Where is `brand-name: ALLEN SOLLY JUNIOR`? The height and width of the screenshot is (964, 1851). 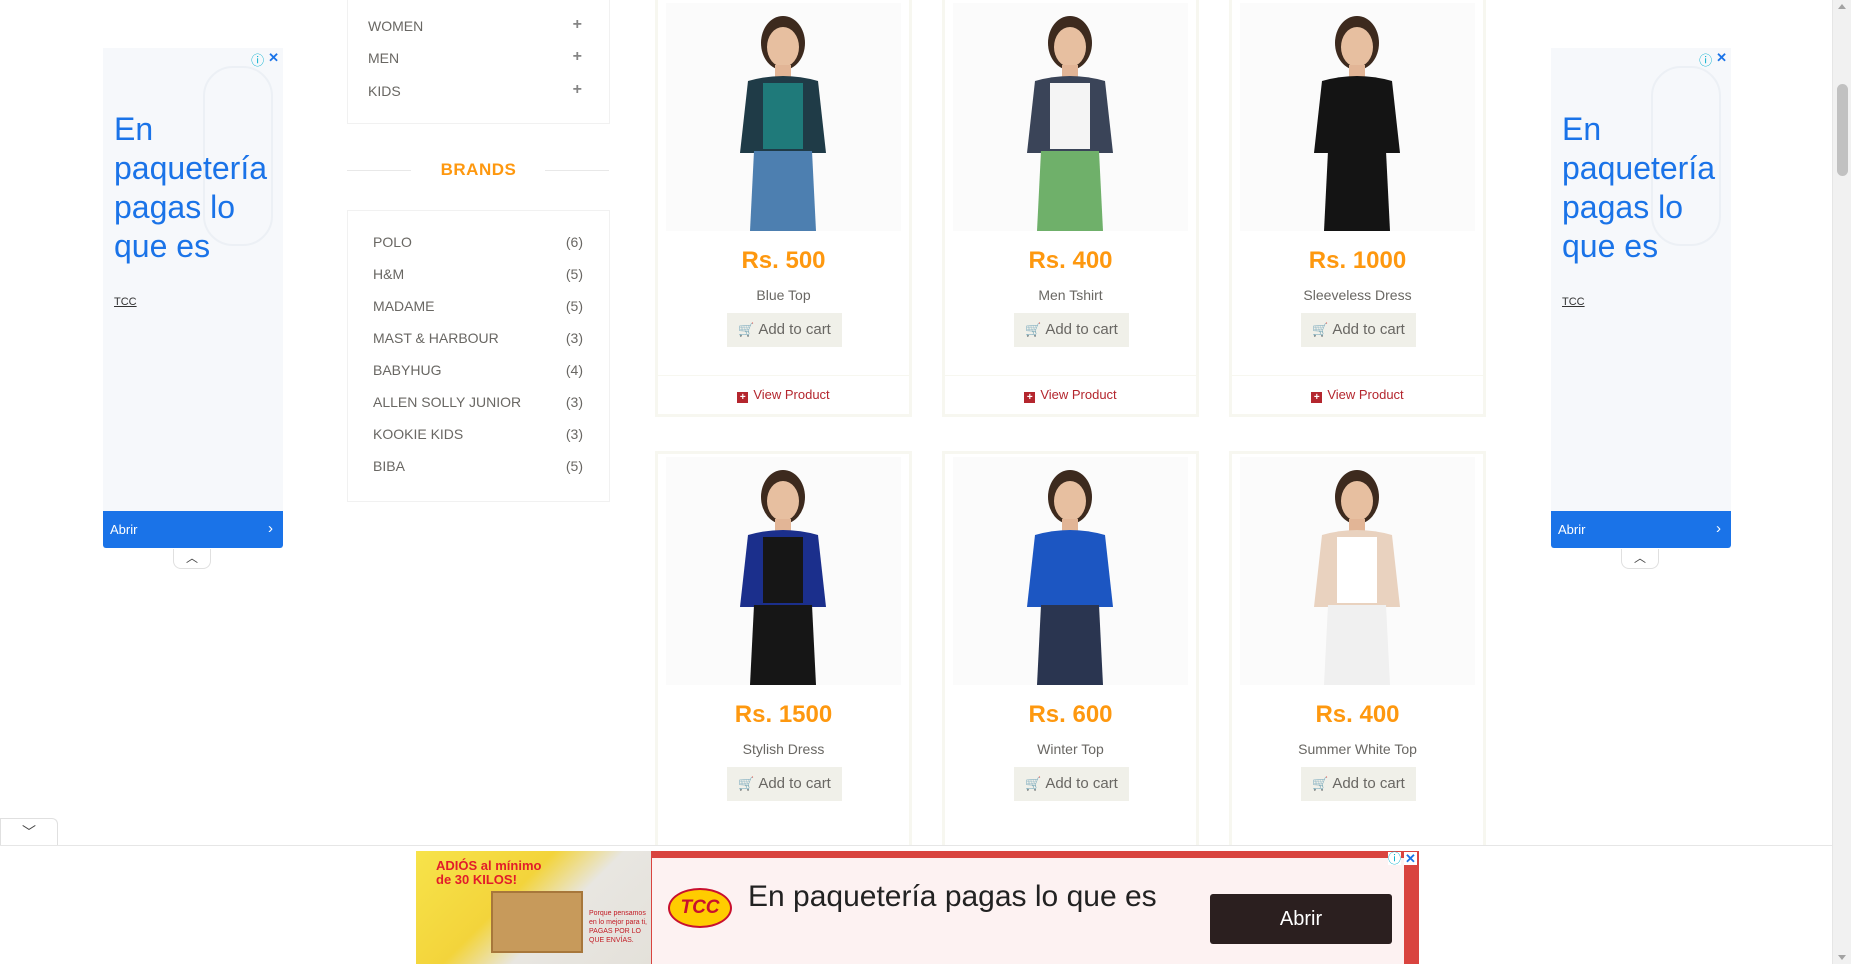 brand-name: ALLEN SOLLY JUNIOR is located at coordinates (447, 402).